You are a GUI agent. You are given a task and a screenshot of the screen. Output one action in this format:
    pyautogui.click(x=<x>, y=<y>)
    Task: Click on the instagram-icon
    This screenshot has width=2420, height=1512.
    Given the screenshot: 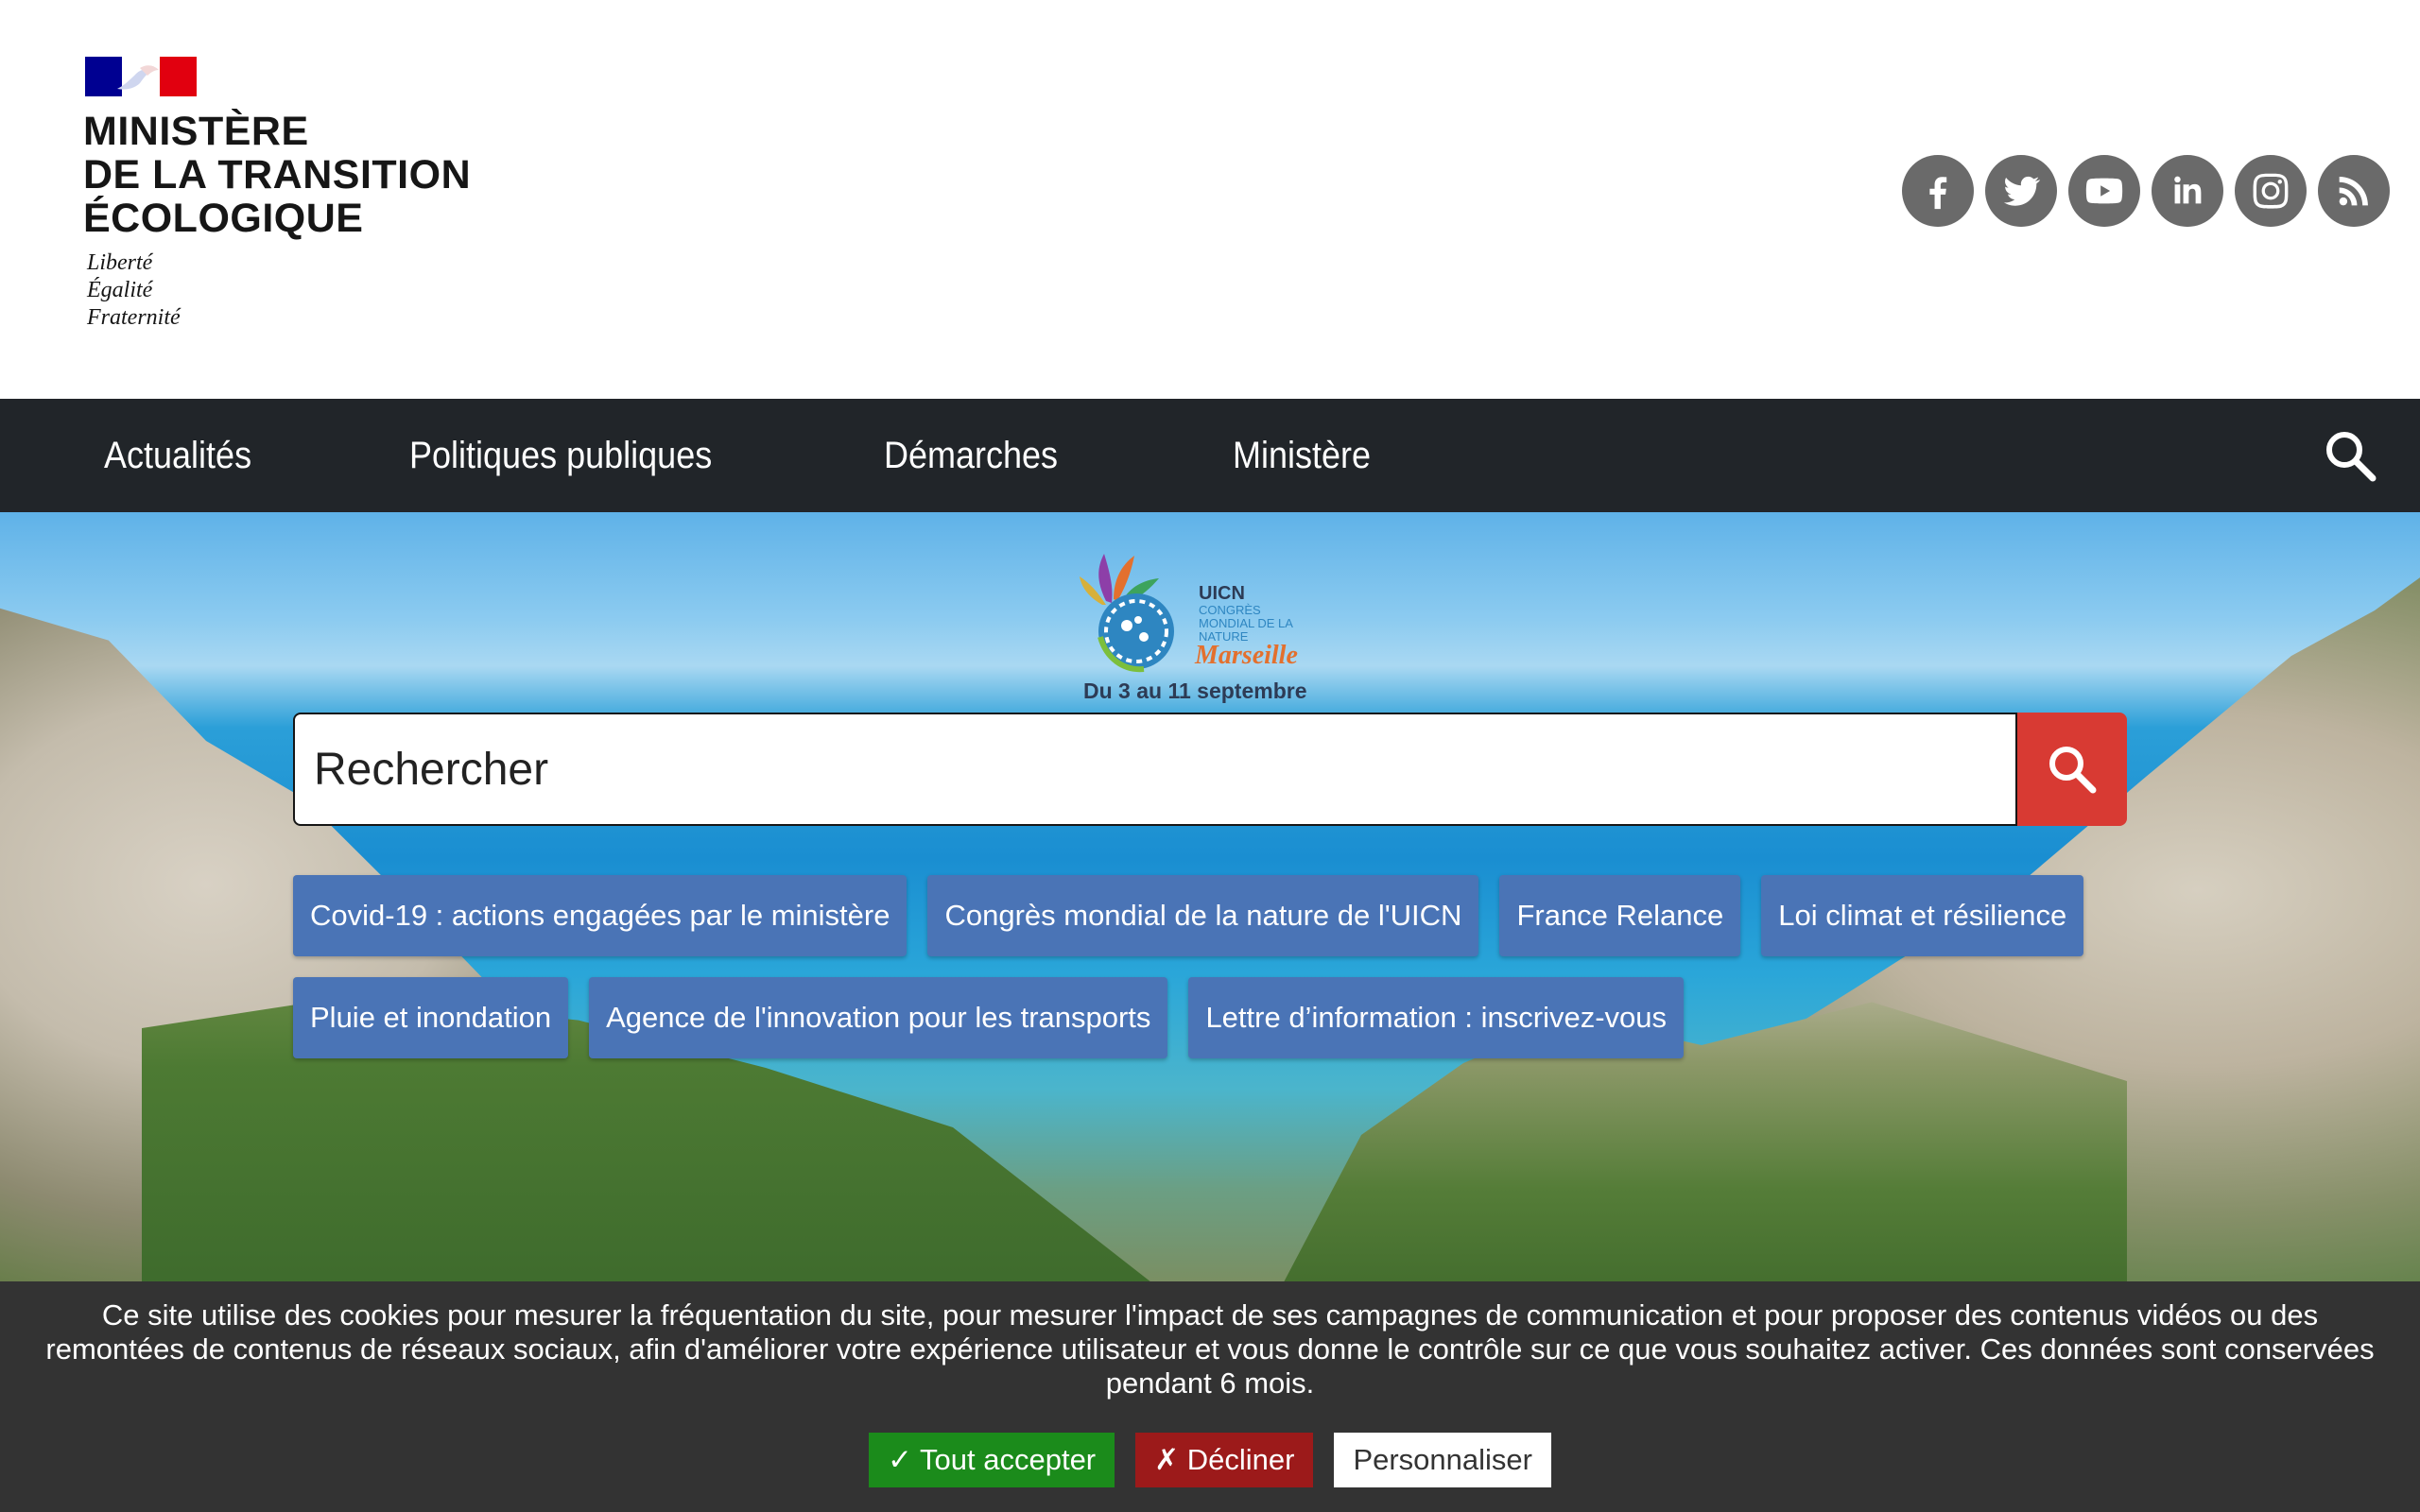 What is the action you would take?
    pyautogui.click(x=2271, y=191)
    